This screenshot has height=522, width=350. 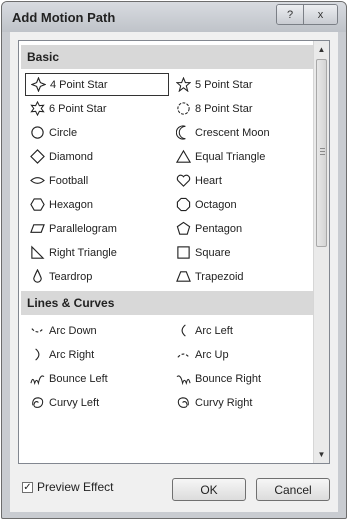 What do you see at coordinates (209, 489) in the screenshot?
I see `ok-button: OK` at bounding box center [209, 489].